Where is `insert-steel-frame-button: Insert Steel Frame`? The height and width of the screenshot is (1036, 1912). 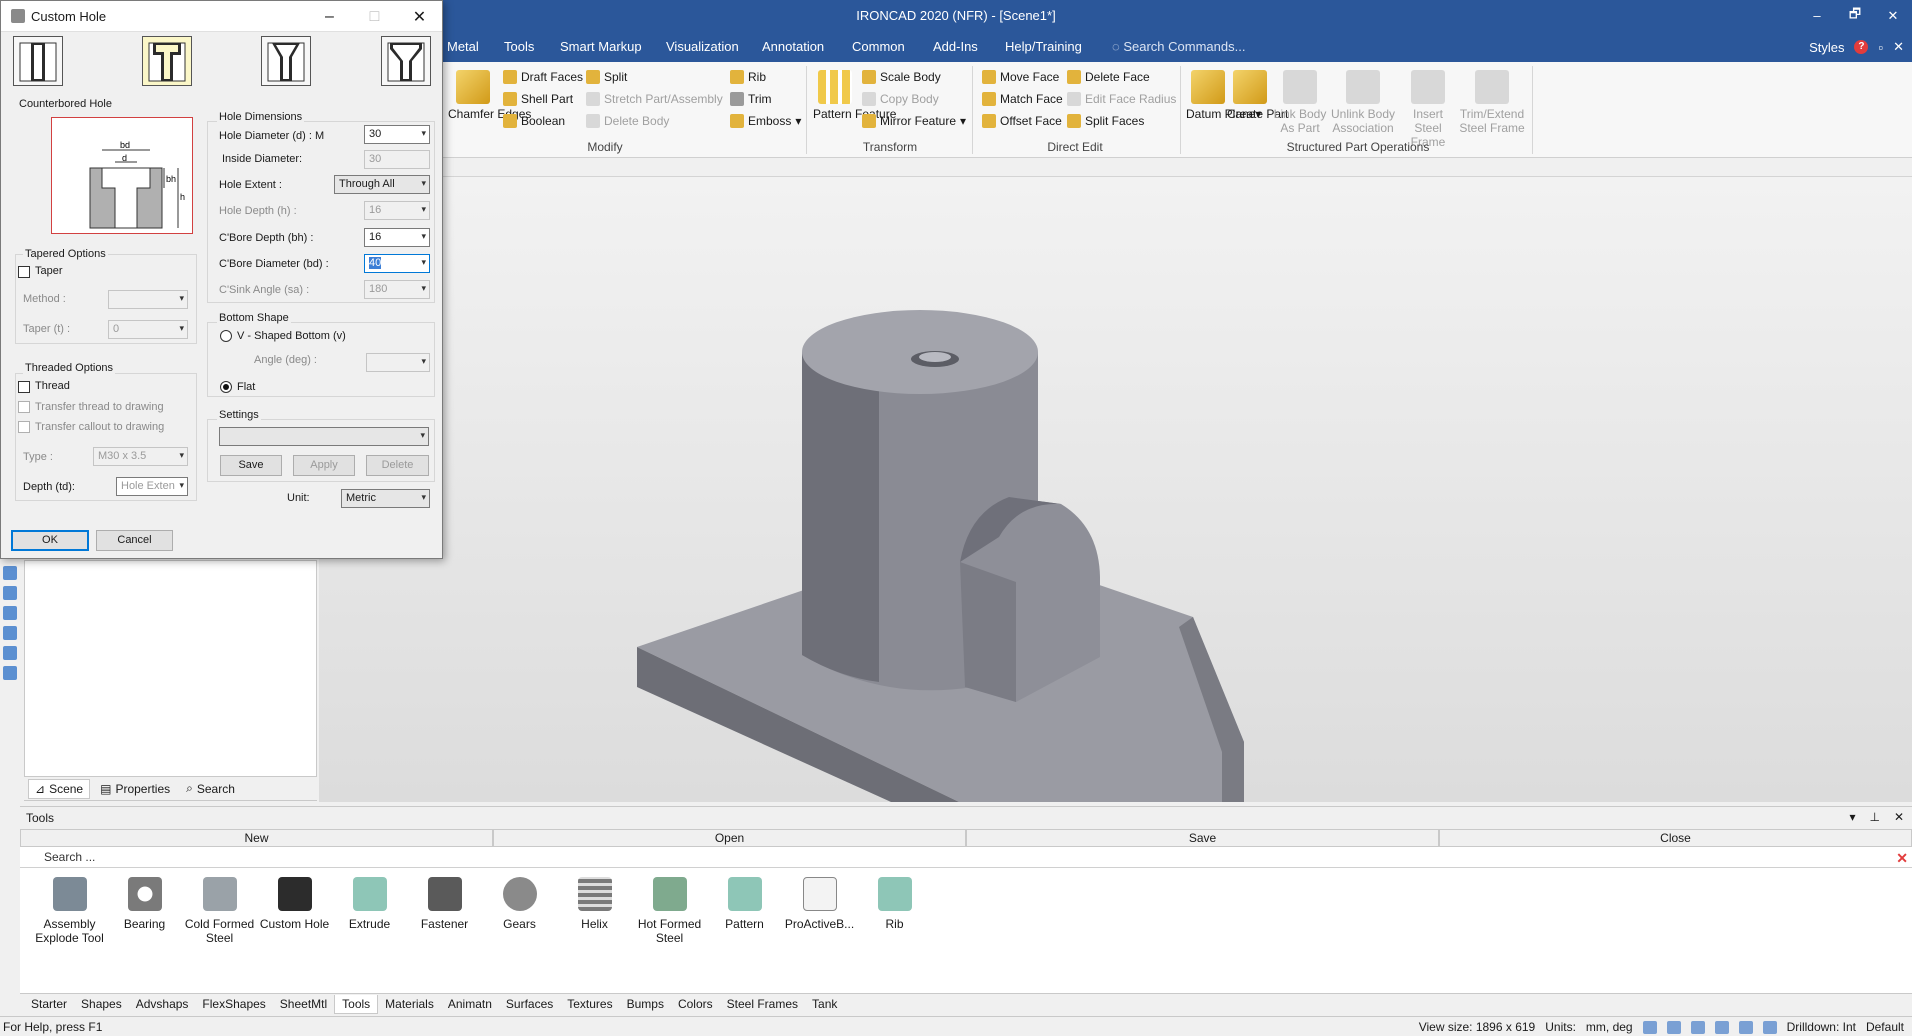
insert-steel-frame-button: Insert Steel Frame is located at coordinates (1428, 109).